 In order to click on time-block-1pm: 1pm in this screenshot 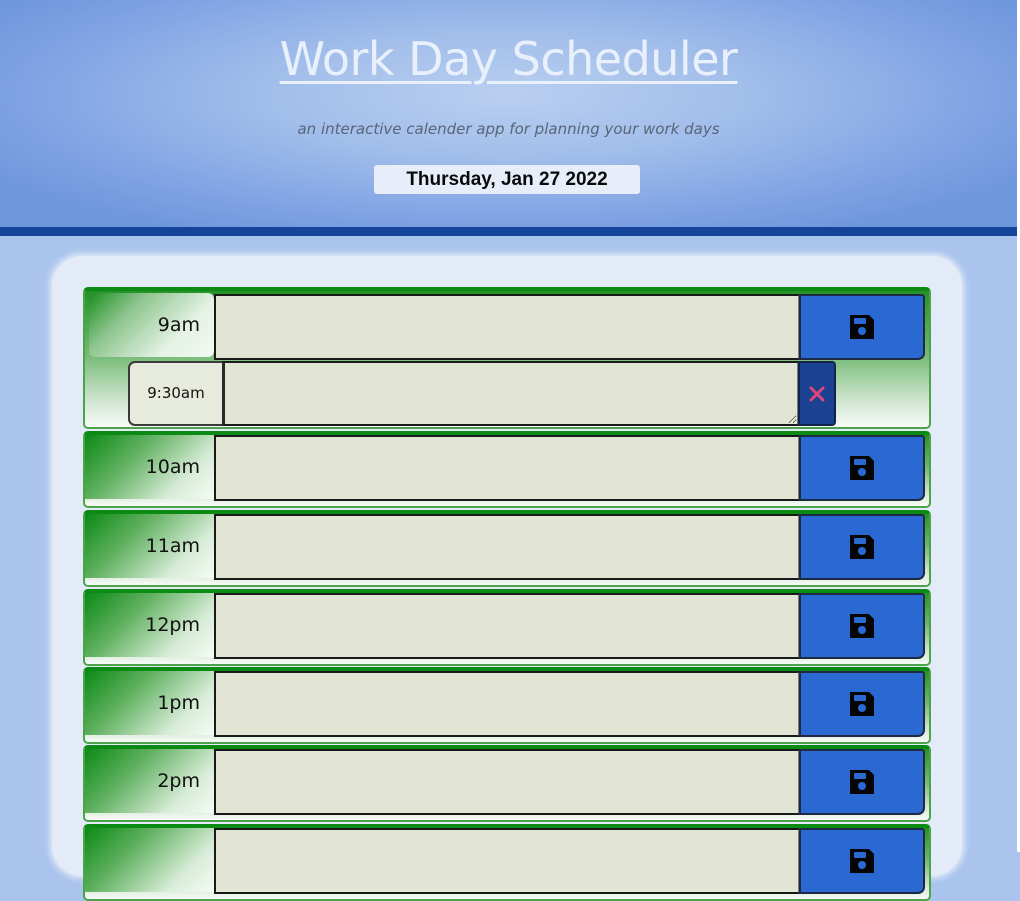, I will do `click(507, 705)`.